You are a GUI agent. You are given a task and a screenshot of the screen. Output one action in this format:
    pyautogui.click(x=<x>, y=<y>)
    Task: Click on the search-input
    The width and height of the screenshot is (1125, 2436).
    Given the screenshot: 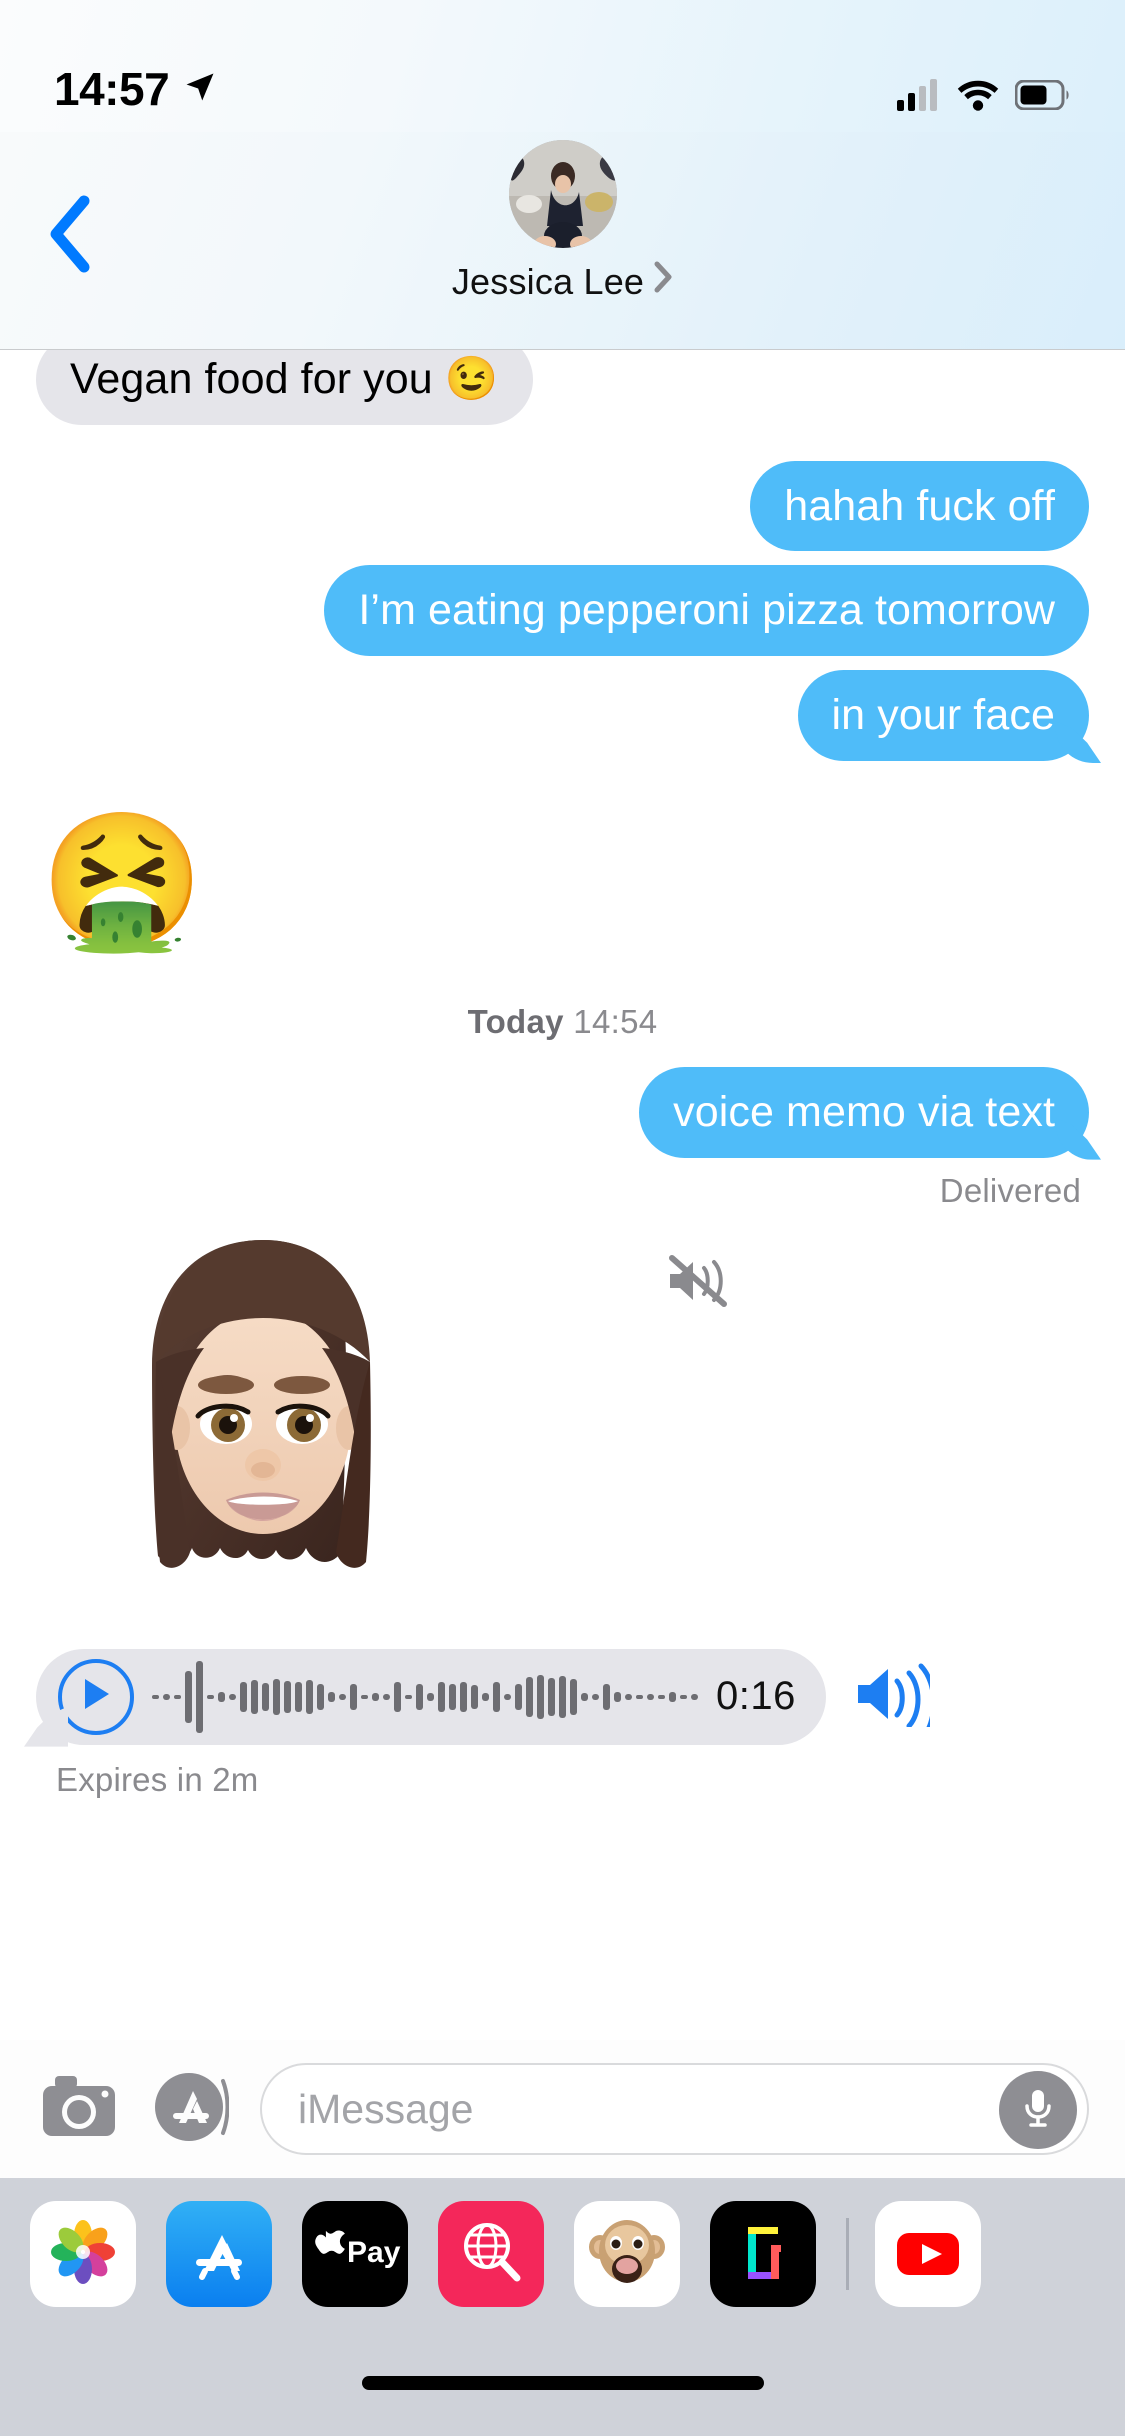 What is the action you would take?
    pyautogui.click(x=654, y=2109)
    